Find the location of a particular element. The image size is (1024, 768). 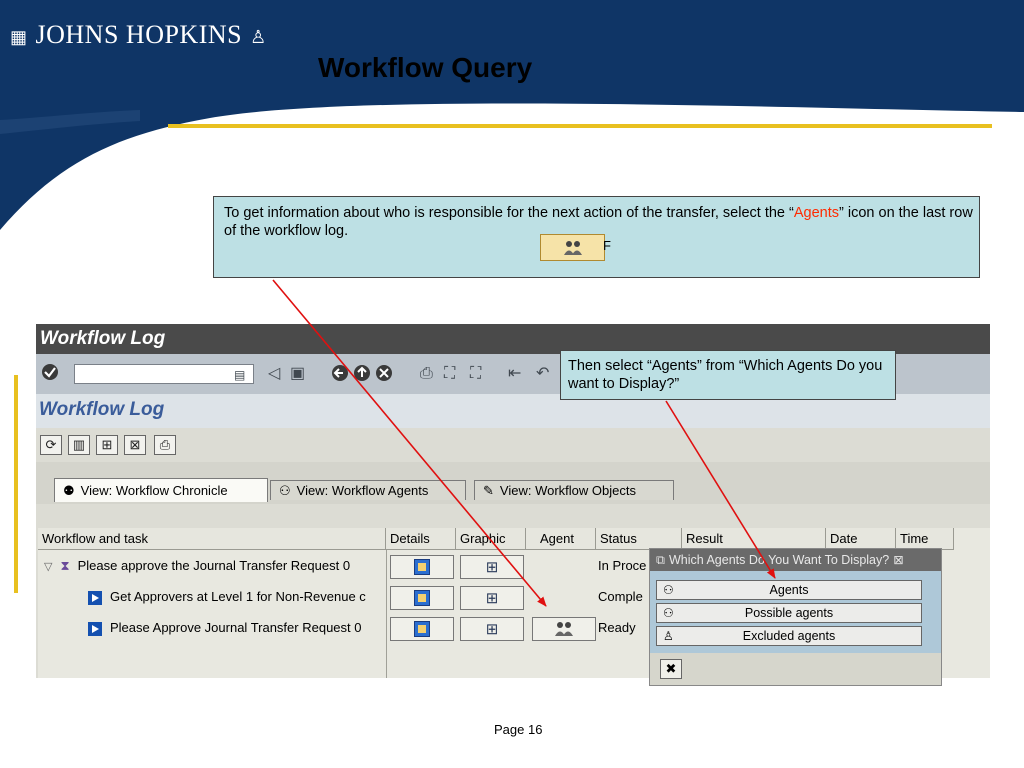

agents-option-button: ⚇ Agents is located at coordinates (789, 590).